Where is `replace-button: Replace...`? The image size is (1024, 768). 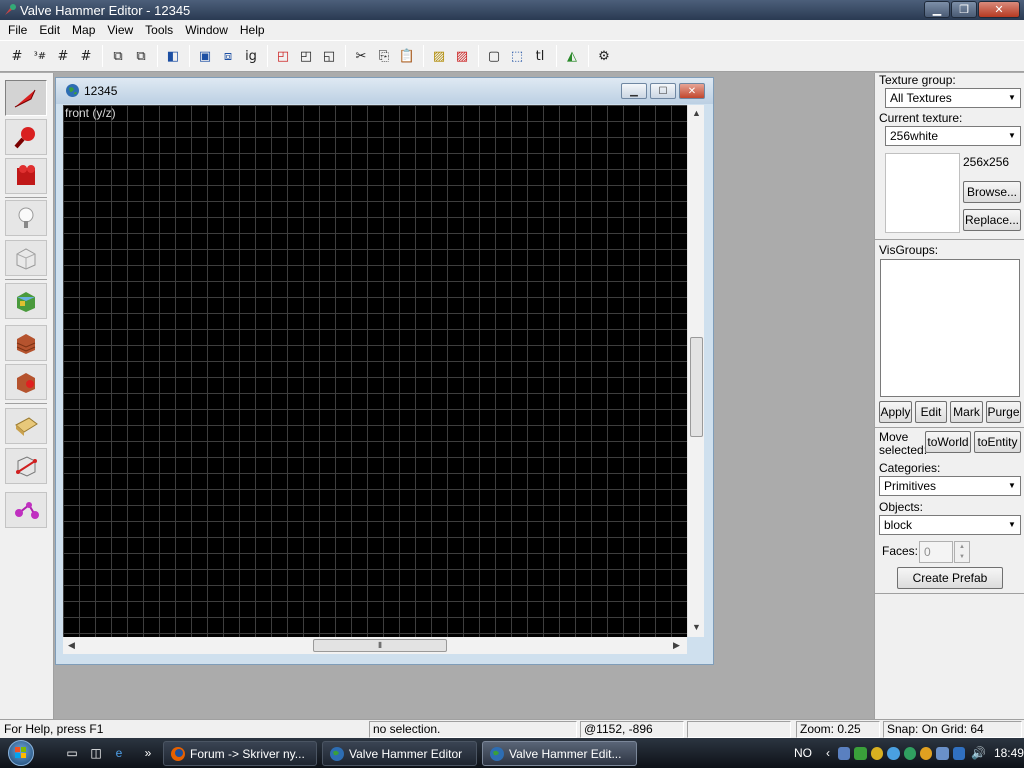 replace-button: Replace... is located at coordinates (992, 220).